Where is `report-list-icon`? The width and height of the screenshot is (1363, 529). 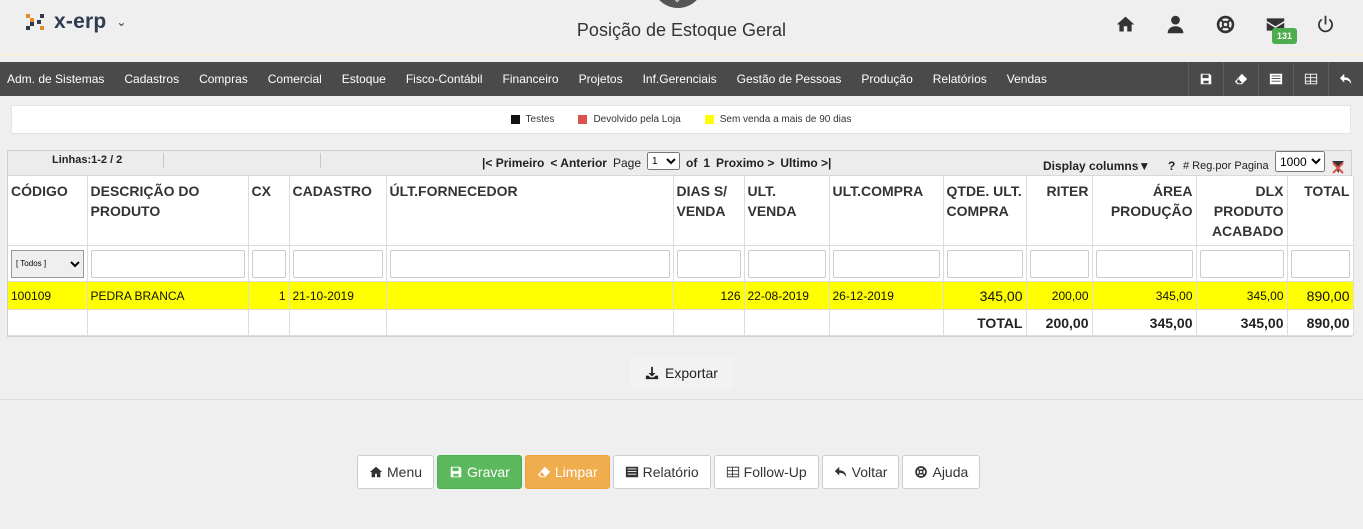
report-list-icon is located at coordinates (1275, 79).